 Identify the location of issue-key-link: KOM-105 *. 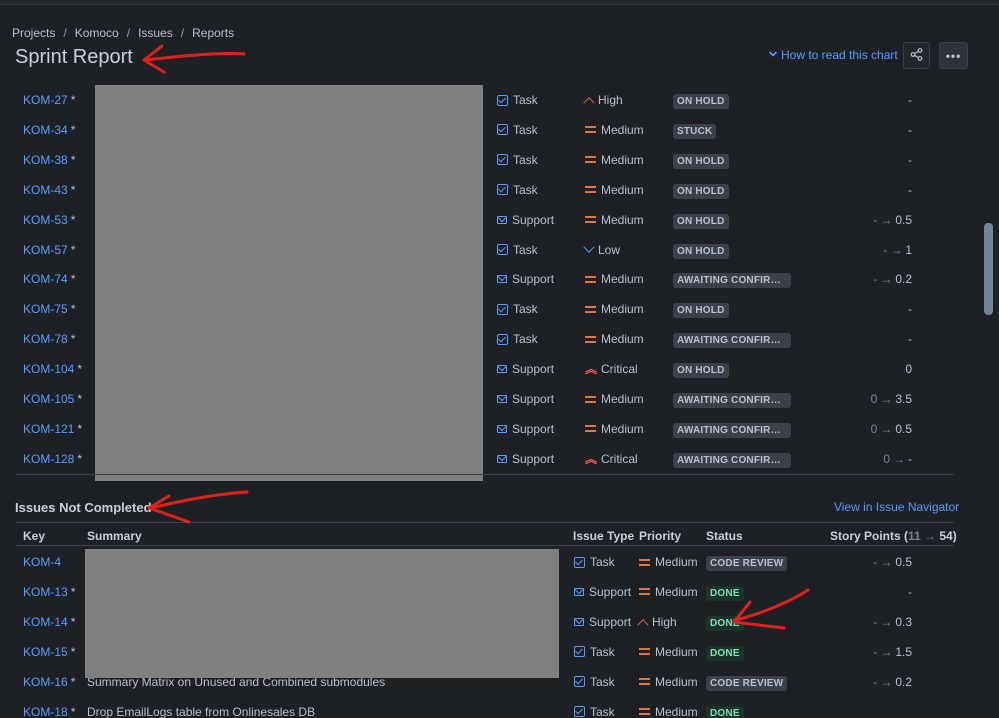
(52, 399).